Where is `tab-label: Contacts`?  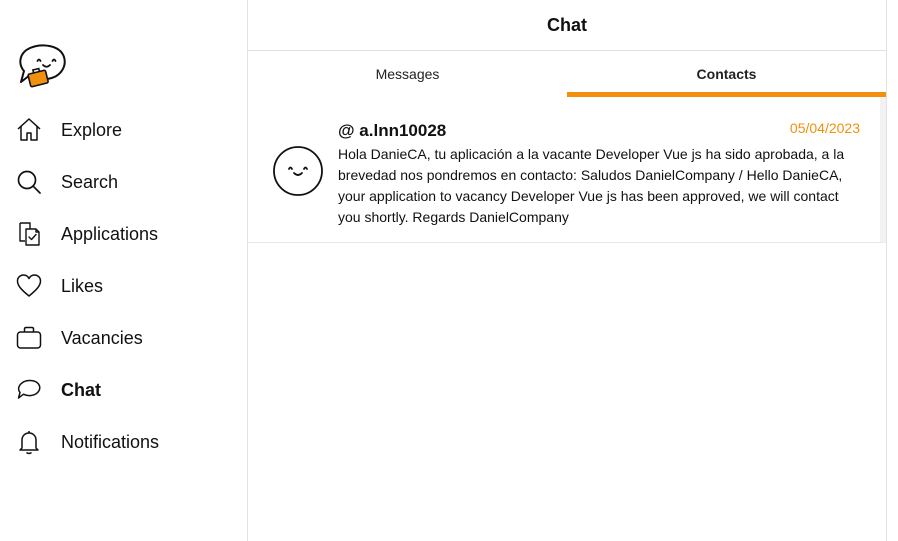
tab-label: Contacts is located at coordinates (726, 74).